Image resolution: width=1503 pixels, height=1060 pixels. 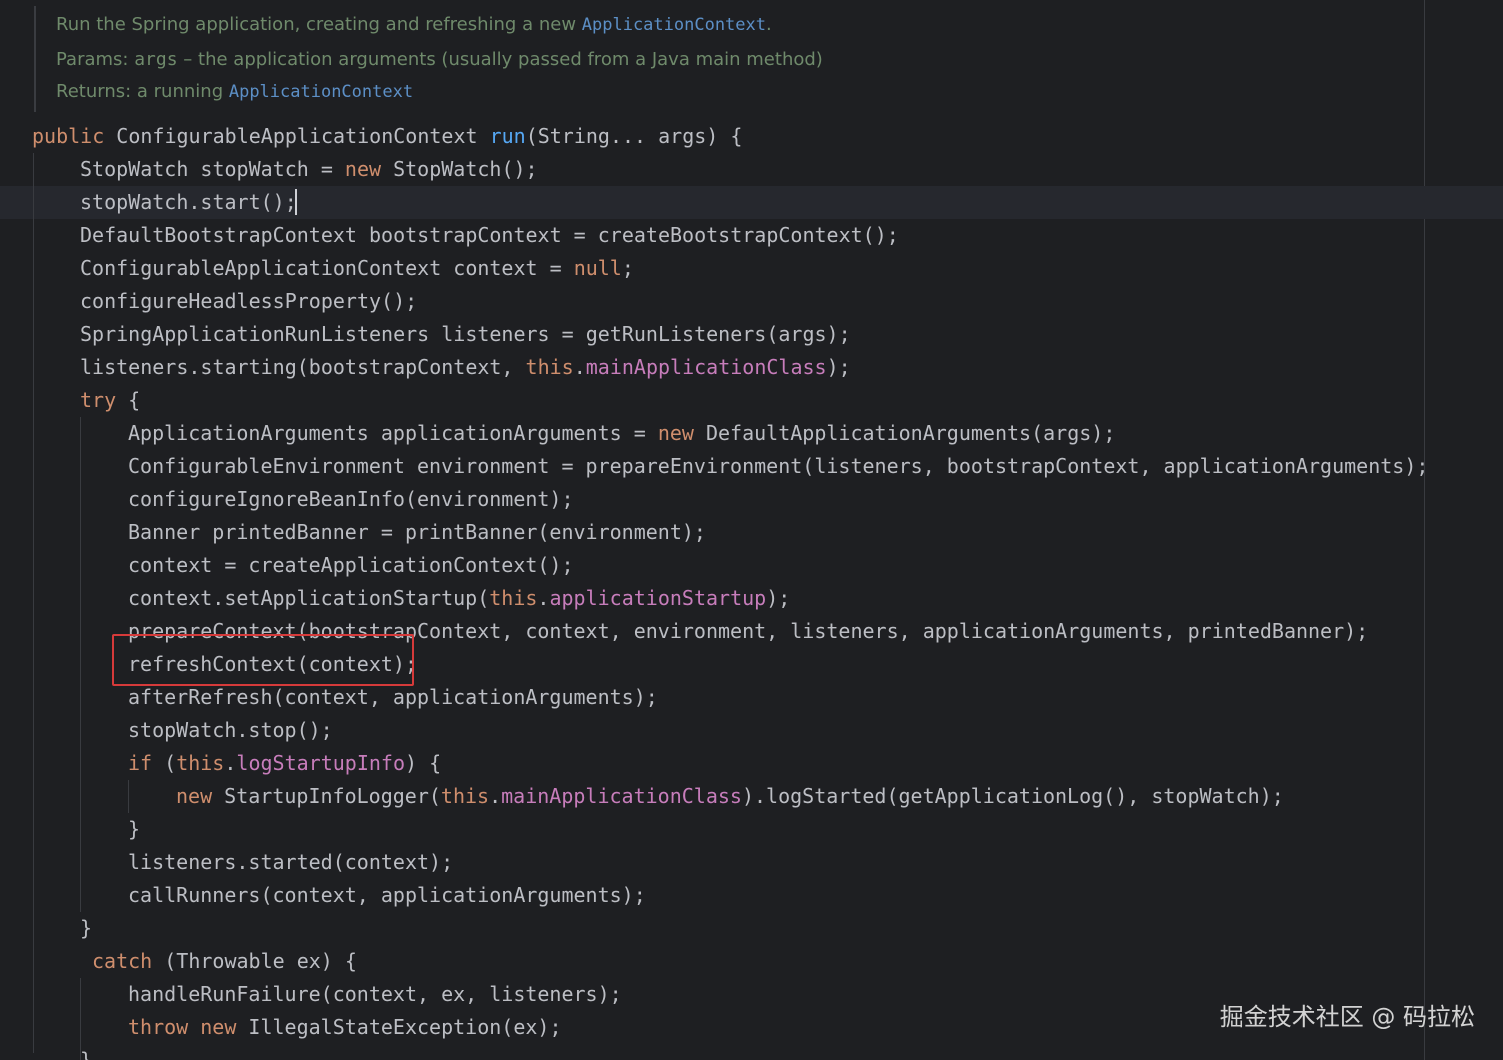 I want to click on code-token: StartupInfoLogger(, so click(x=326, y=796).